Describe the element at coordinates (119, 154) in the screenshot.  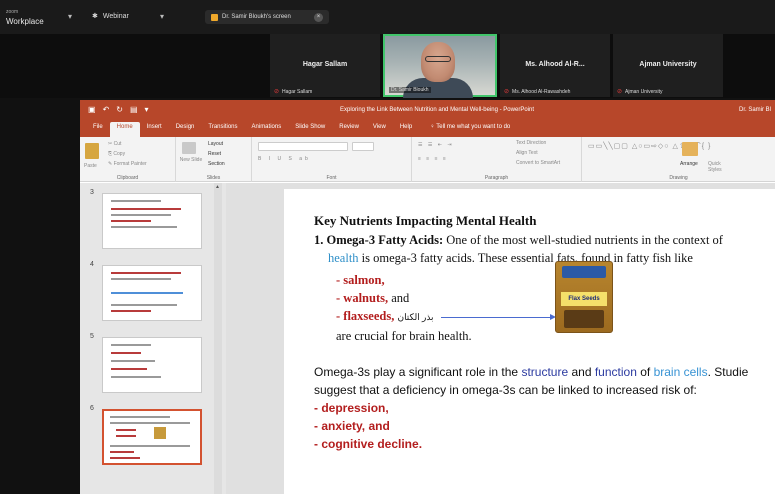
I see `copy-label: Copy` at that location.